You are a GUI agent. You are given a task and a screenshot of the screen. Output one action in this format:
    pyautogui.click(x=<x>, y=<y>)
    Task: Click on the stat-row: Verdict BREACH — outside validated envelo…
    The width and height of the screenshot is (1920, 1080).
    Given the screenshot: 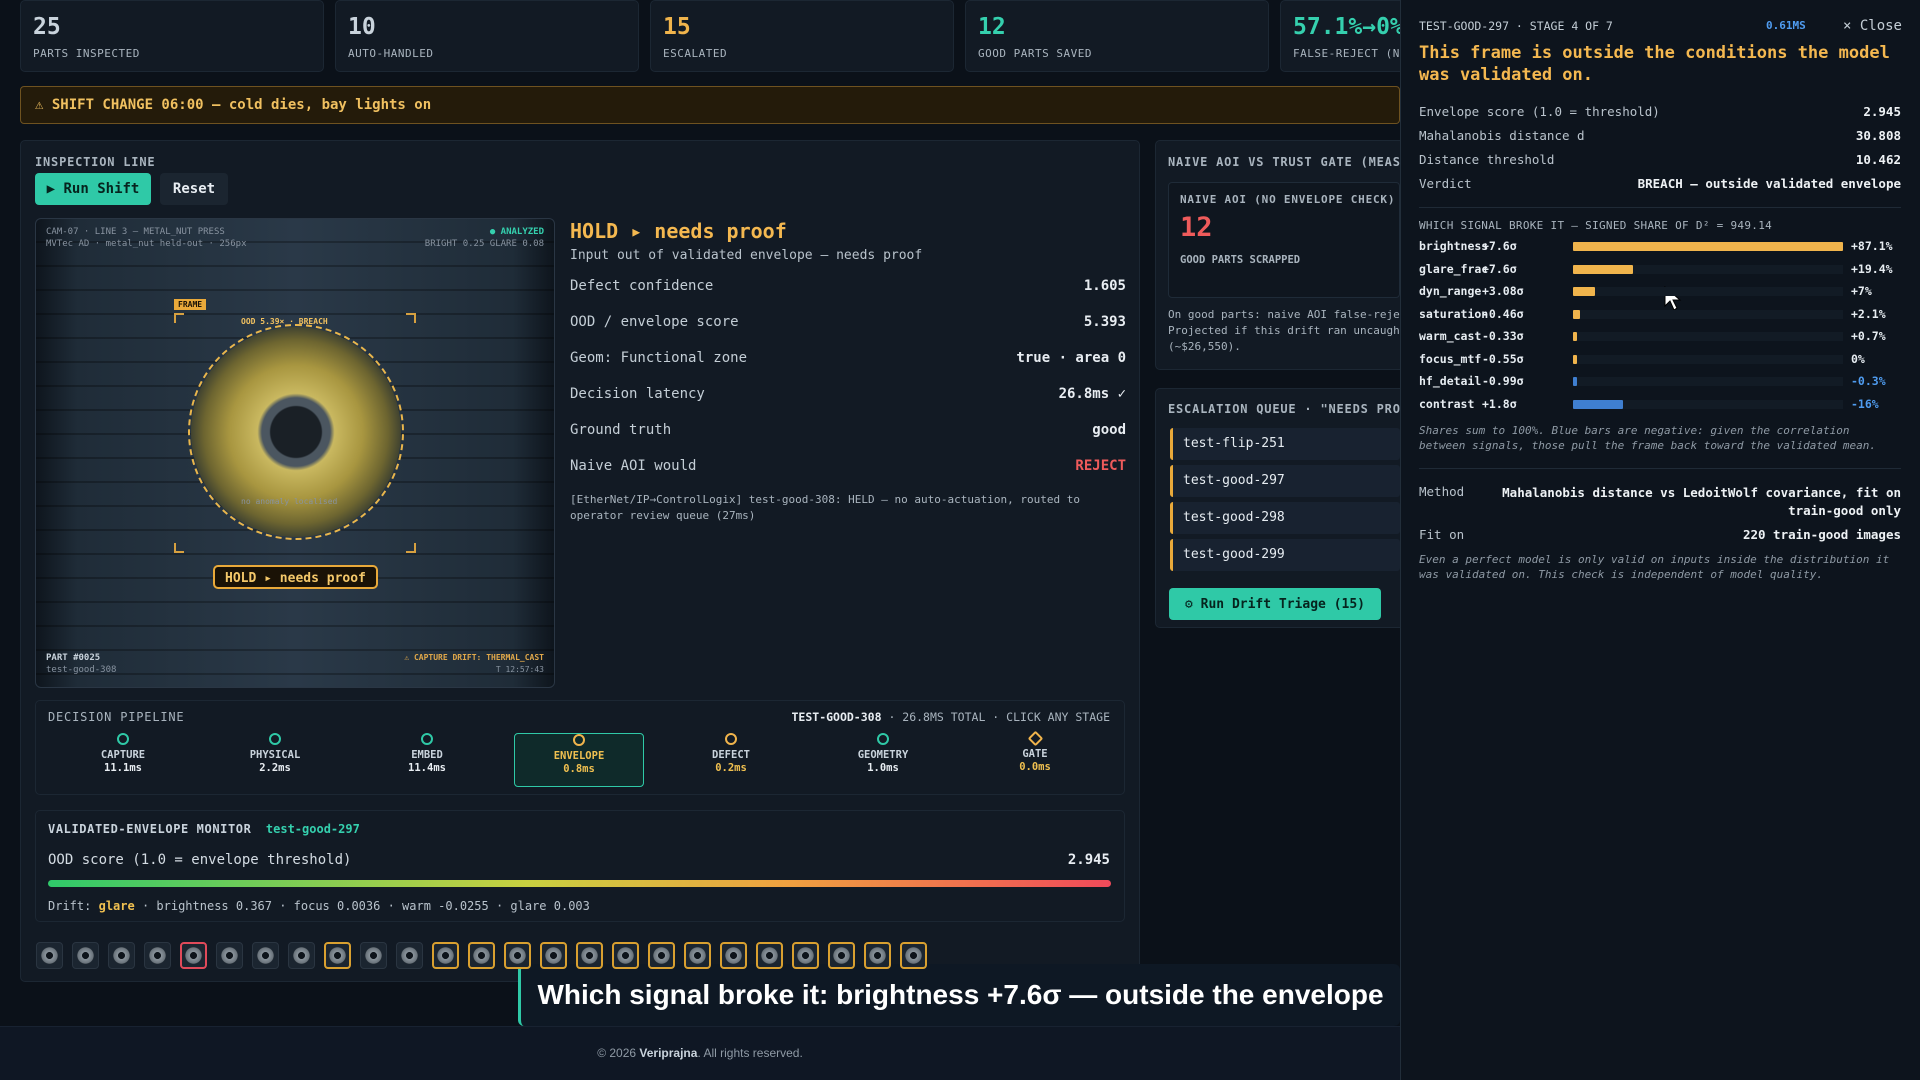 What is the action you would take?
    pyautogui.click(x=1660, y=183)
    